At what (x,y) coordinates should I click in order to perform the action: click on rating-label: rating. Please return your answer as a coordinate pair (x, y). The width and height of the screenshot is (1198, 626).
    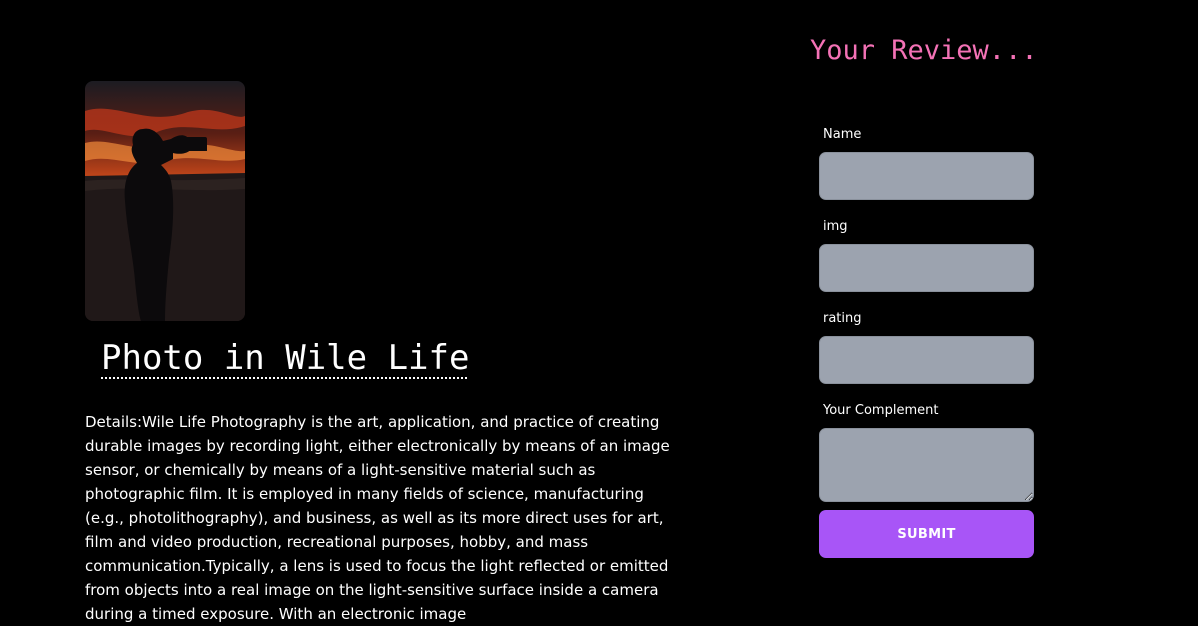
    Looking at the image, I should click on (842, 318).